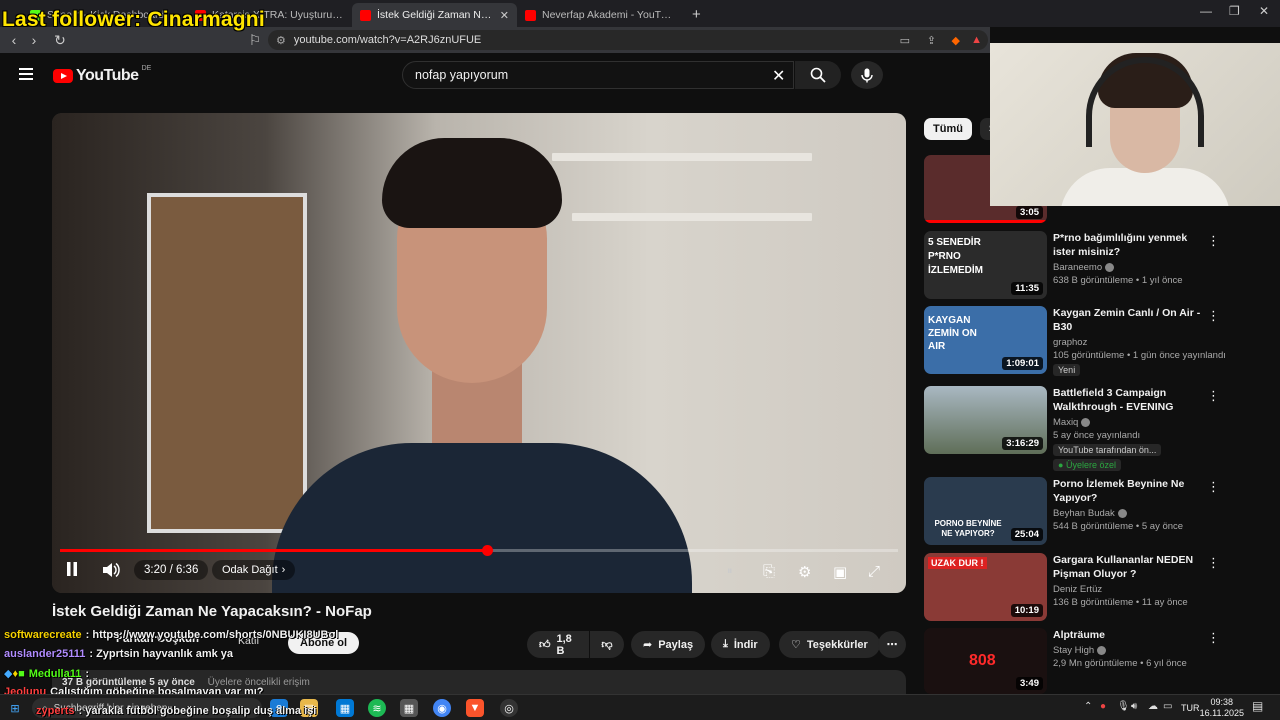 Image resolution: width=1280 pixels, height=720 pixels. What do you see at coordinates (778, 76) in the screenshot?
I see `clear-search-icon: ✕` at bounding box center [778, 76].